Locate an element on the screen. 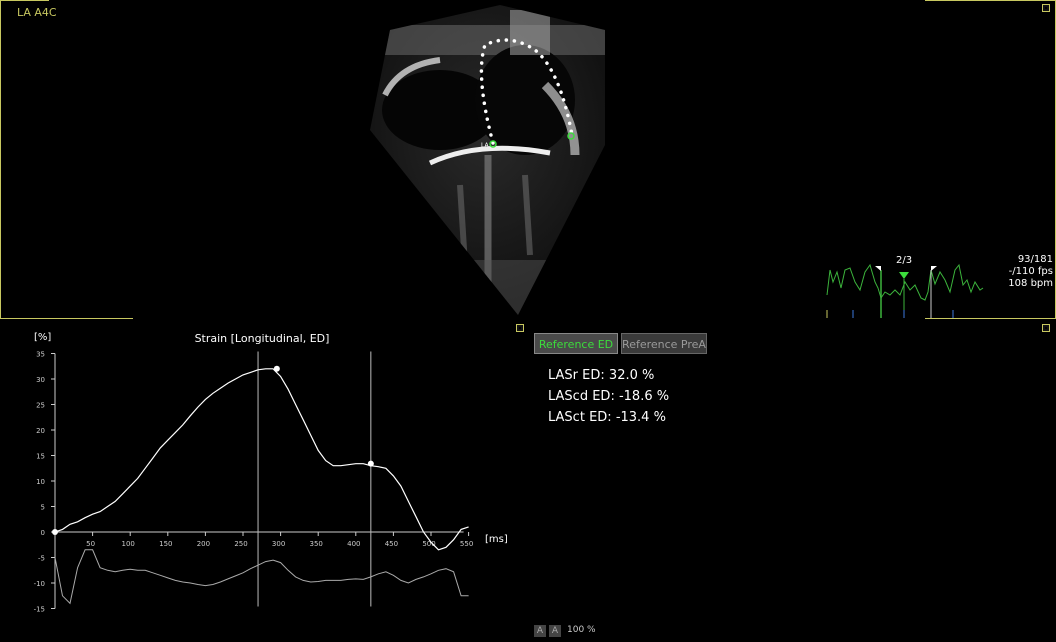  ecg-strip is located at coordinates (905, 290).